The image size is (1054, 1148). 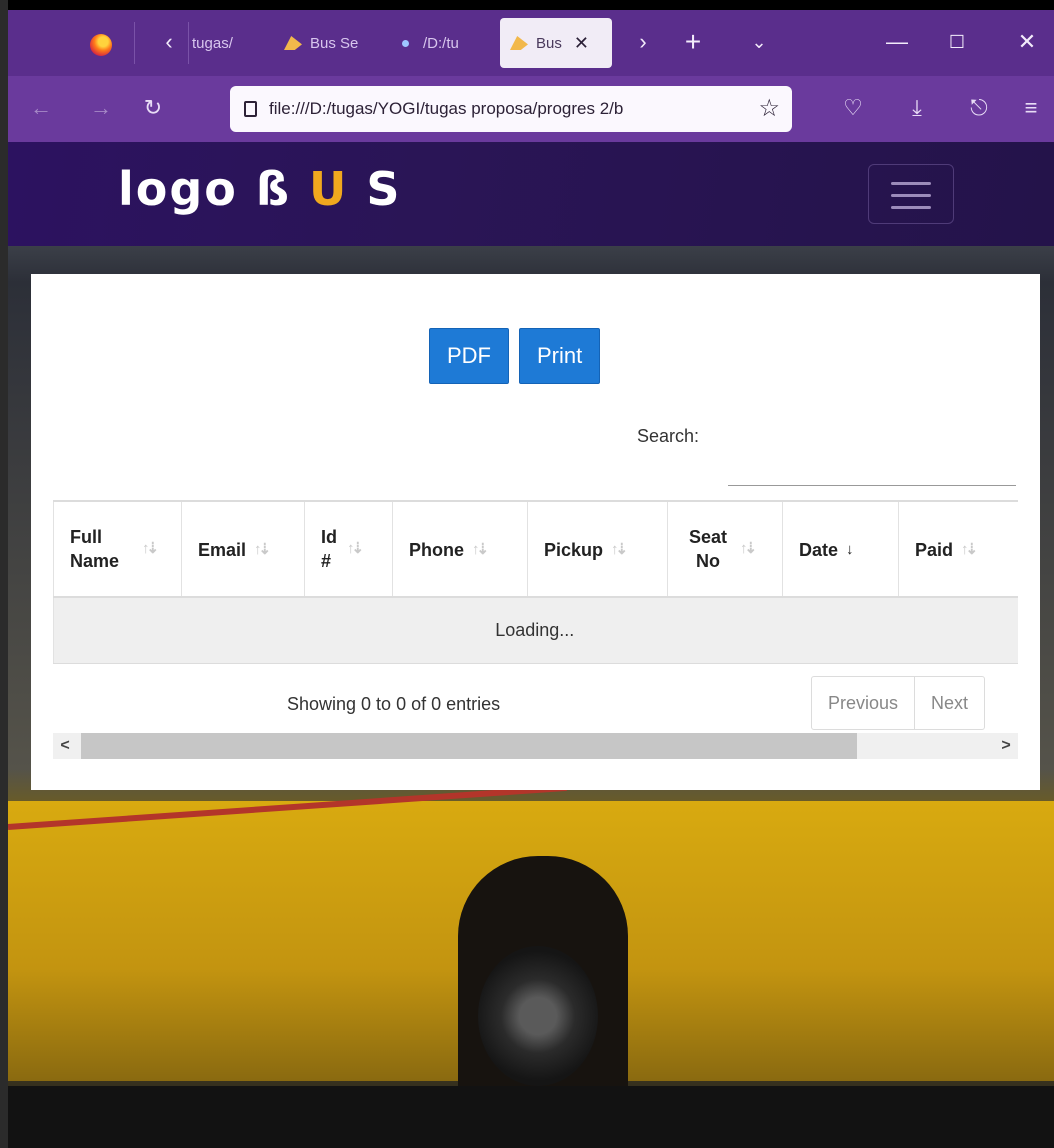 I want to click on tab-scroll-right-icon: ›, so click(x=643, y=42).